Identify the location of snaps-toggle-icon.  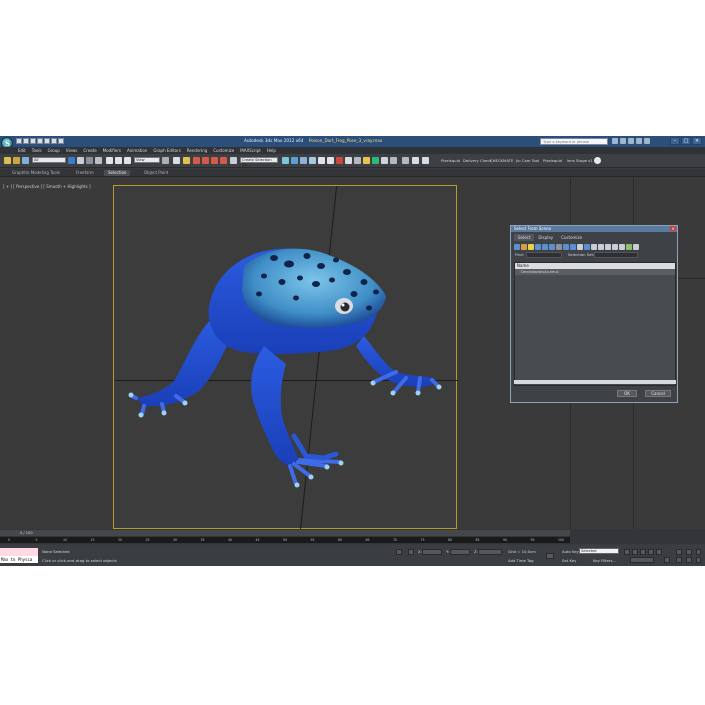
(196, 160).